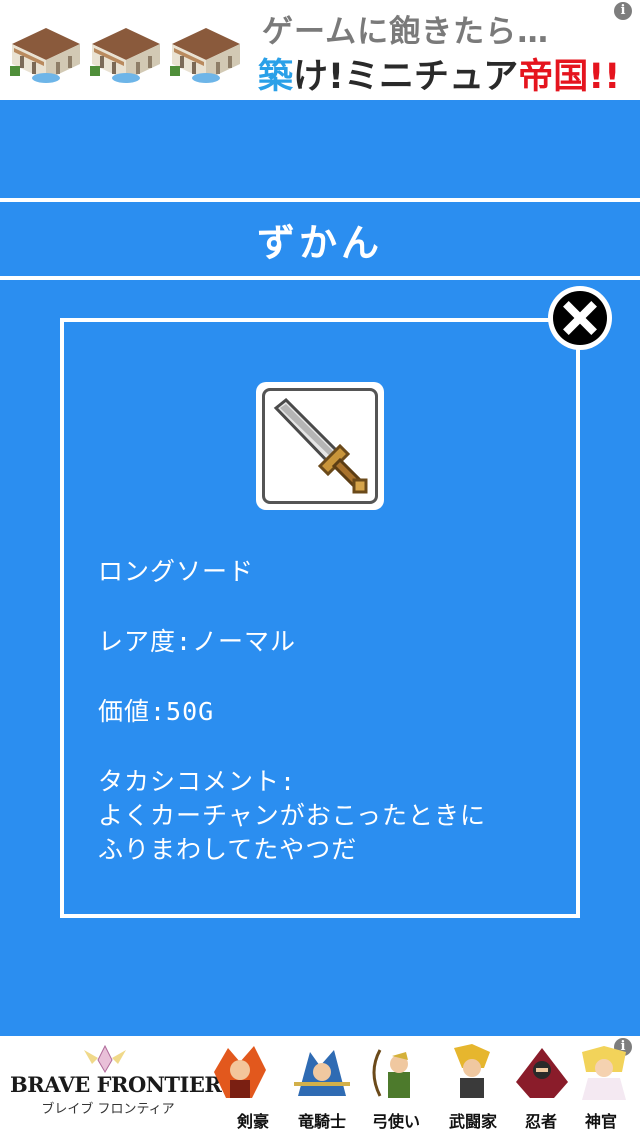  What do you see at coordinates (542, 1073) in the screenshot?
I see `character-ninja-image` at bounding box center [542, 1073].